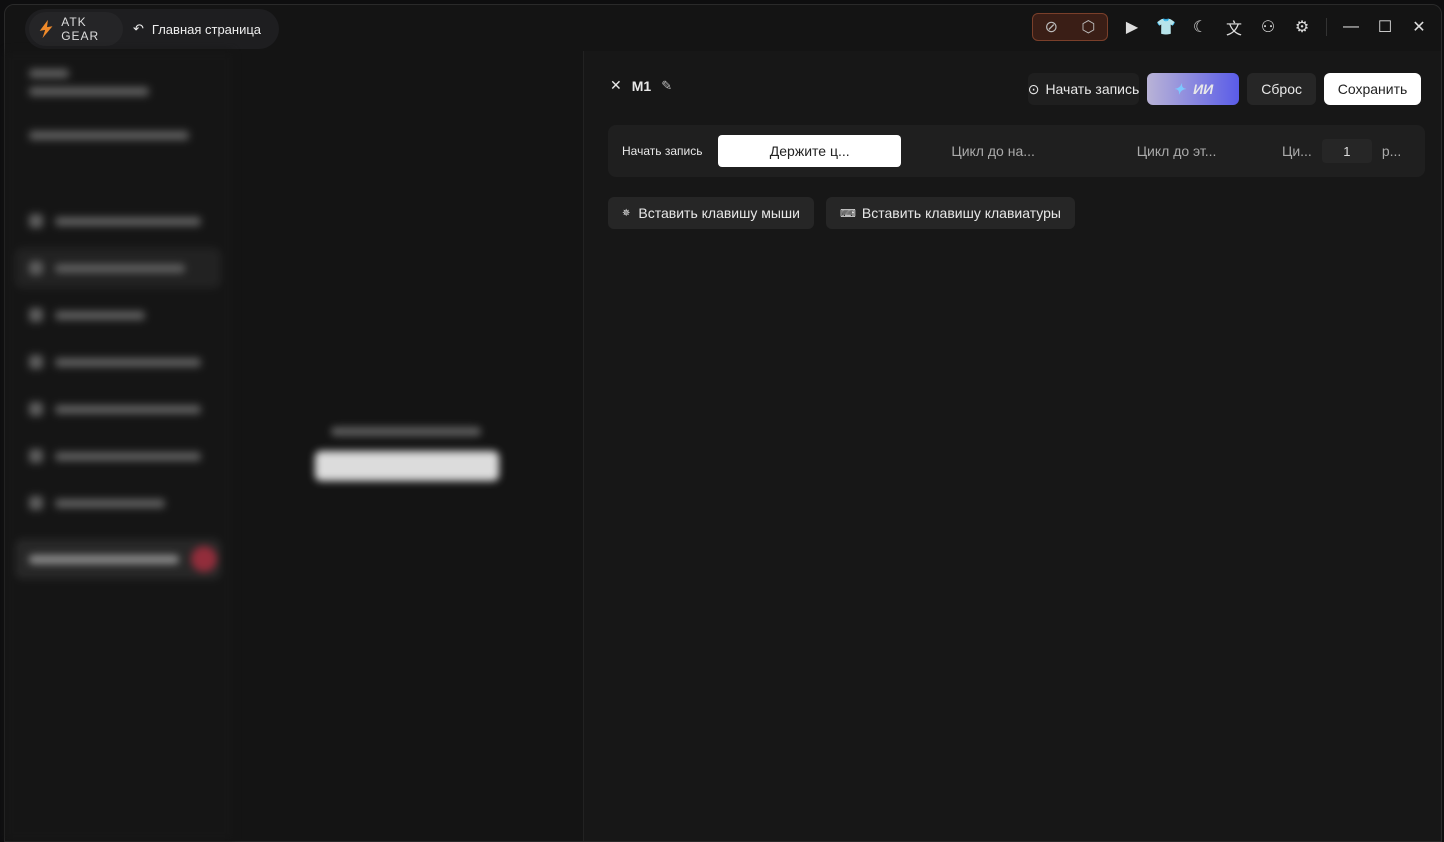 This screenshot has width=1444, height=842. Describe the element at coordinates (1326, 27) in the screenshot. I see `divider` at that location.